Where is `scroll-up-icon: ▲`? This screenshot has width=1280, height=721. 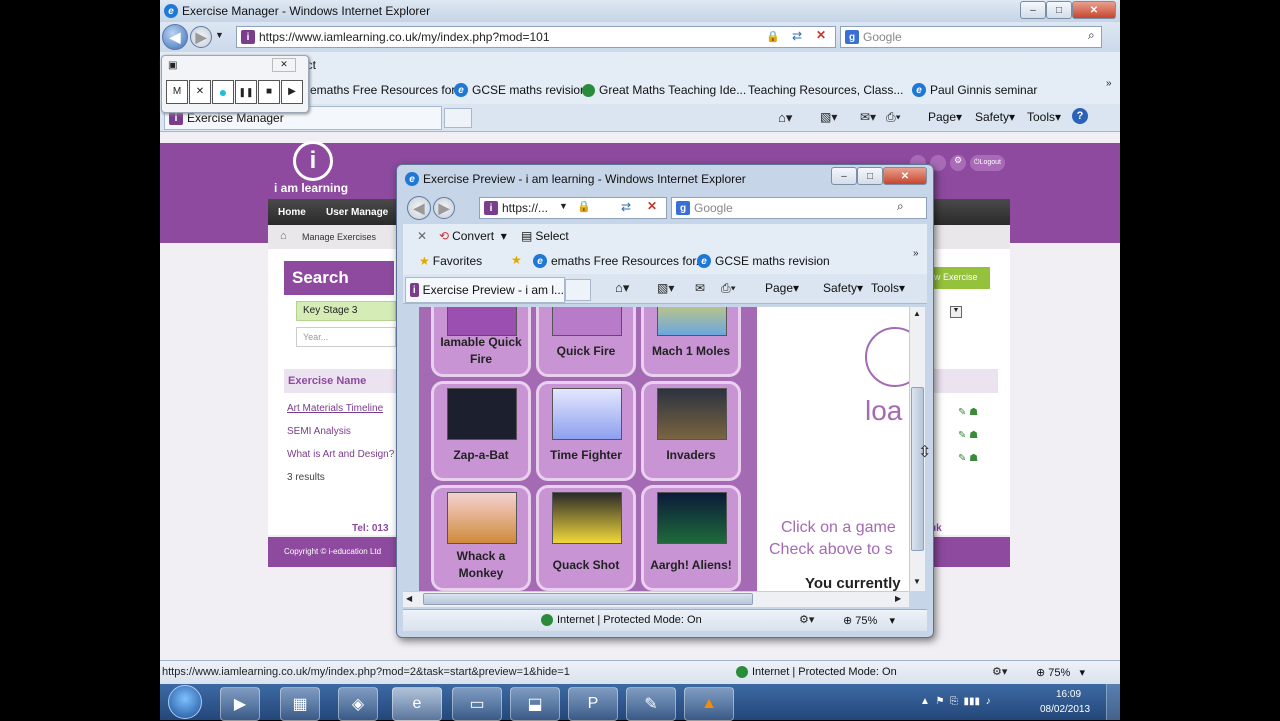
scroll-up-icon: ▲ is located at coordinates (917, 313).